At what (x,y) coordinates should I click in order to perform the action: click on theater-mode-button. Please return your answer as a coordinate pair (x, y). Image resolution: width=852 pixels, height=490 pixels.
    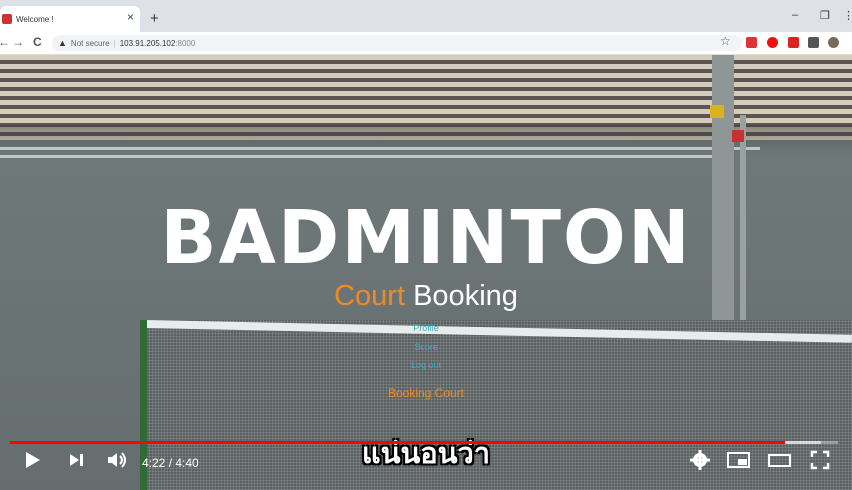
    Looking at the image, I should click on (780, 463).